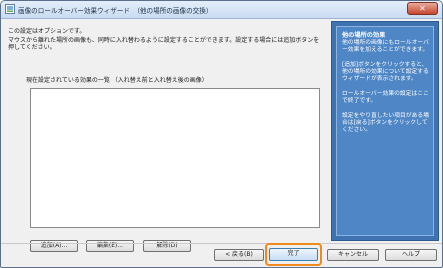 The width and height of the screenshot is (443, 268). Describe the element at coordinates (385, 97) in the screenshot. I see `side-panel-text-3: ロールオーバー効果の設定はここで終了です。` at that location.